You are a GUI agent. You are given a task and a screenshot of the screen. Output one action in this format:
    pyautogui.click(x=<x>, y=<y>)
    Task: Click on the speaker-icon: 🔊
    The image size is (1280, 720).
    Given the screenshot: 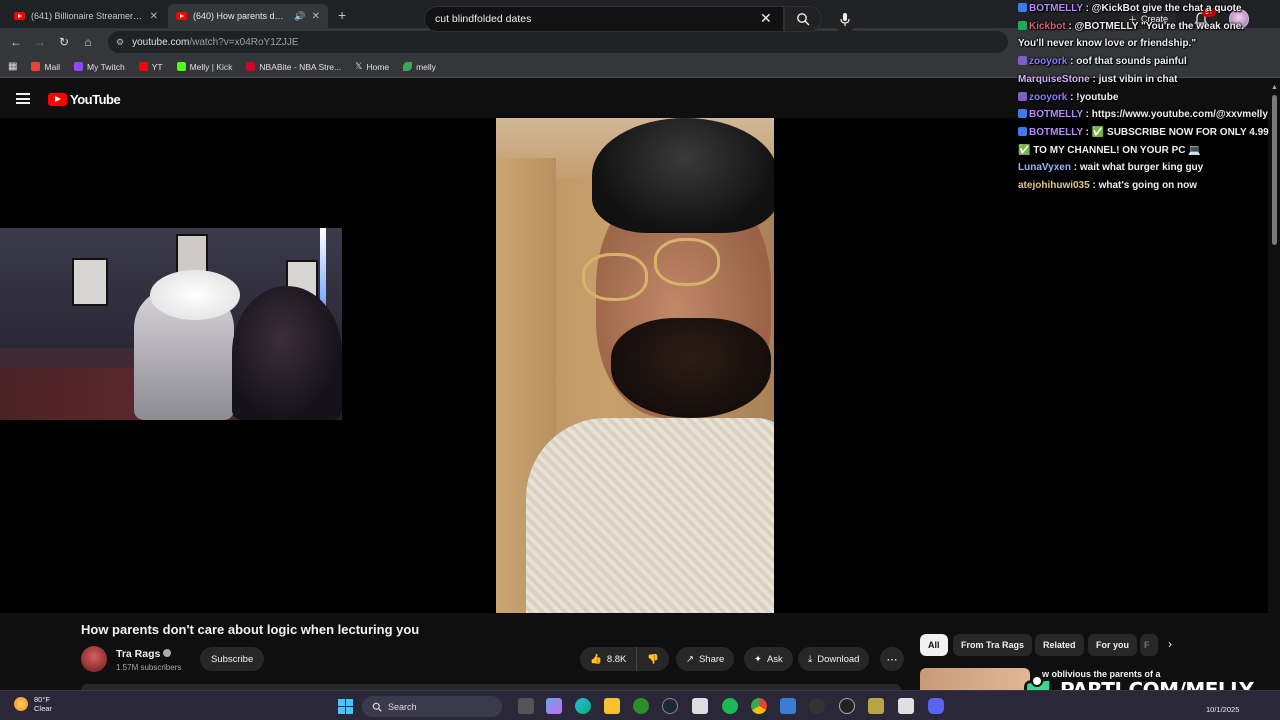 What is the action you would take?
    pyautogui.click(x=299, y=16)
    